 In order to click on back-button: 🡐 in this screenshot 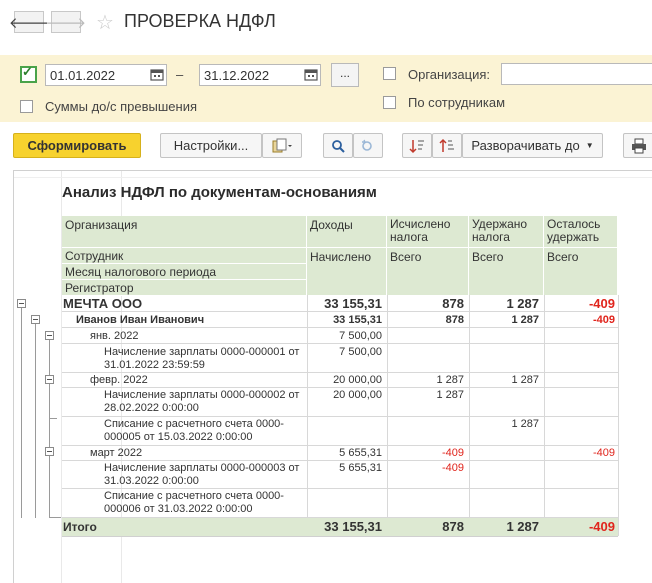, I will do `click(29, 22)`.